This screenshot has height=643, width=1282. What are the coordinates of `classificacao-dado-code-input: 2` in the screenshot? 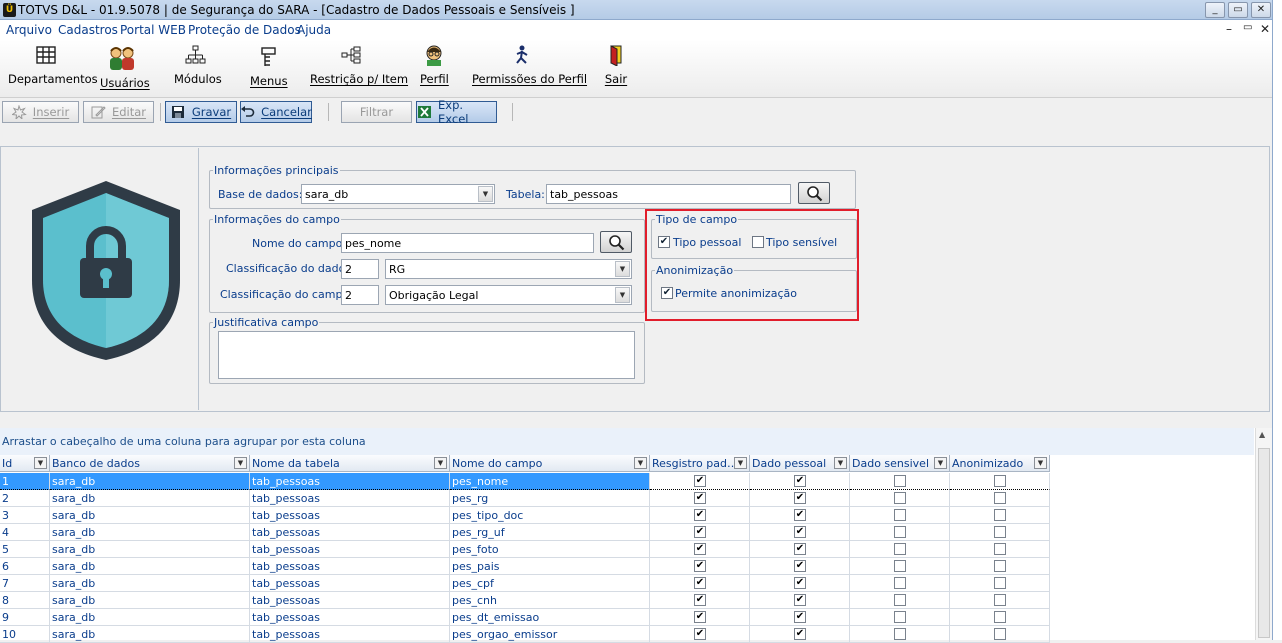 It's located at (360, 269).